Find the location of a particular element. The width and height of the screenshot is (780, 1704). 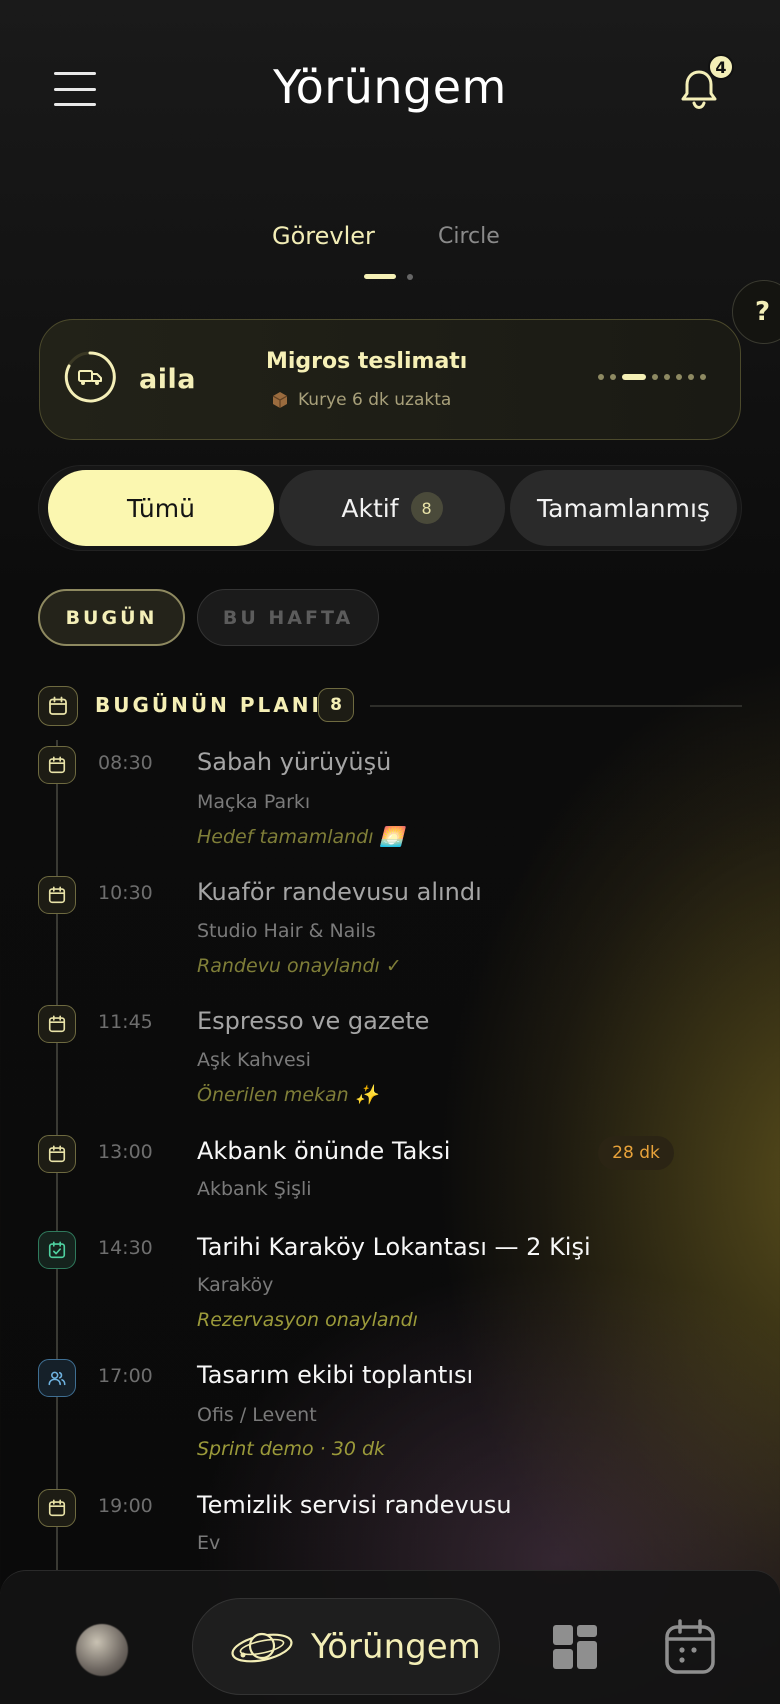

event-place: Maçka Parkı is located at coordinates (254, 802).